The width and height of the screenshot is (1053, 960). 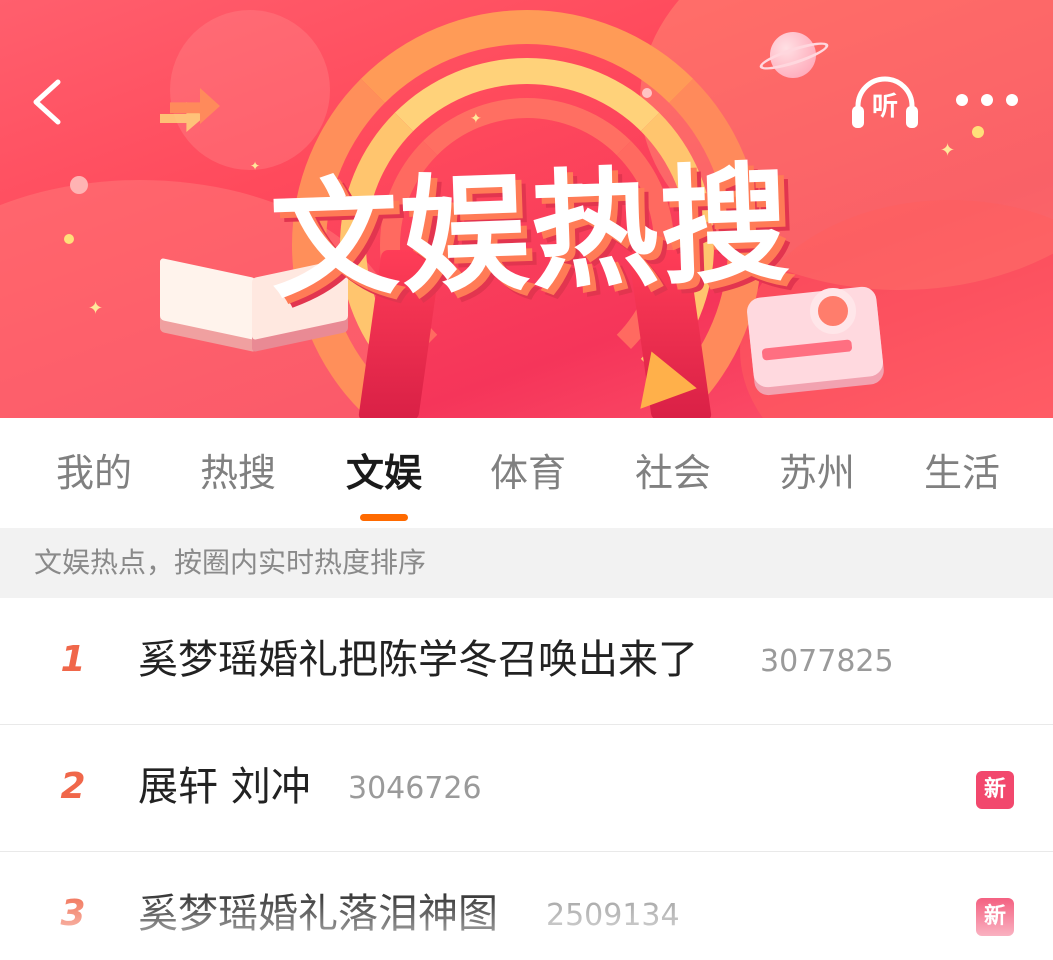 I want to click on heat-count: 2509134, so click(x=613, y=915).